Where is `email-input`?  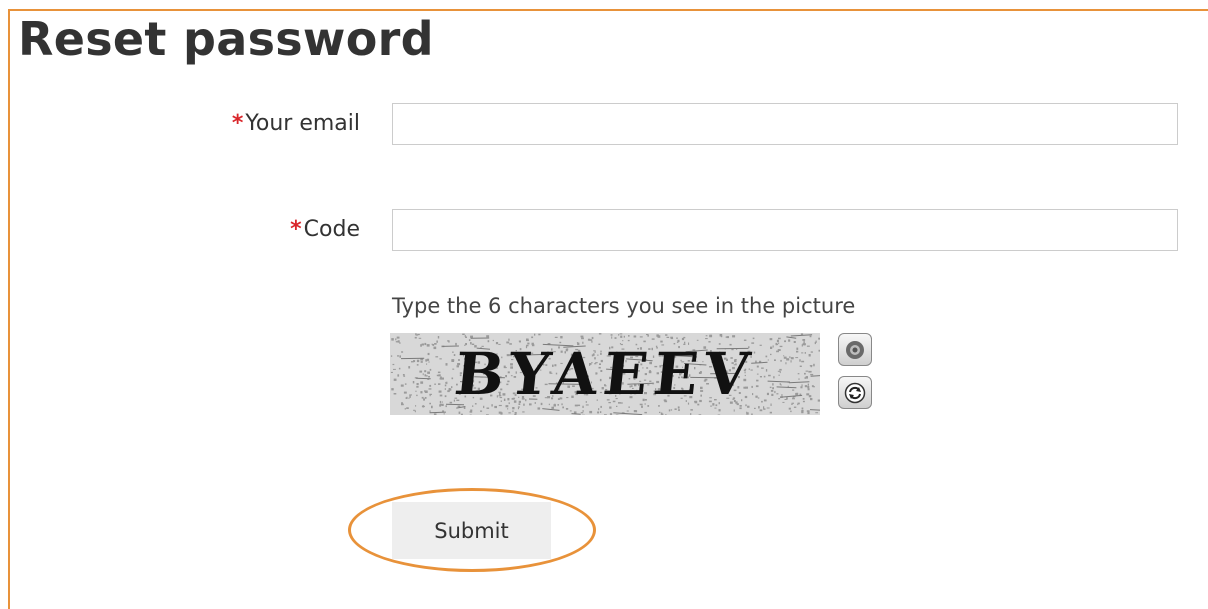 email-input is located at coordinates (785, 124).